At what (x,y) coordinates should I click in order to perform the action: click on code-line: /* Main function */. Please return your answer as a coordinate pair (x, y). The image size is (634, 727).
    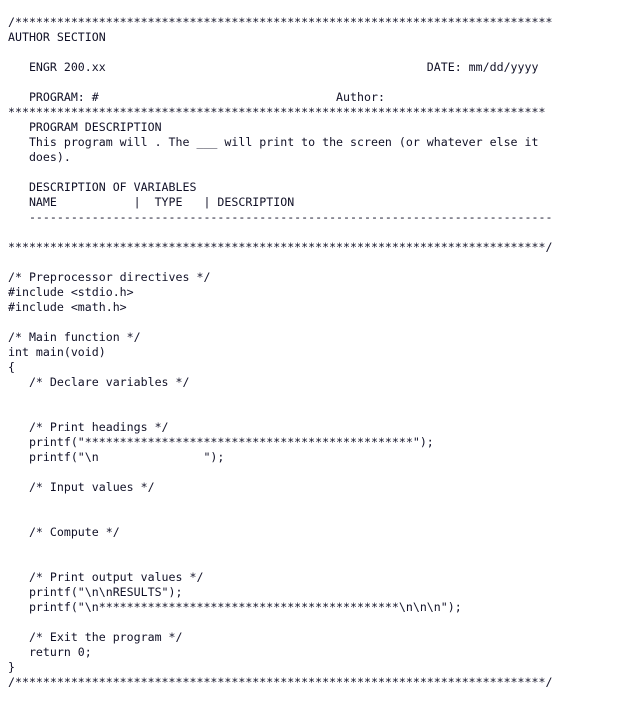
    Looking at the image, I should click on (74, 336).